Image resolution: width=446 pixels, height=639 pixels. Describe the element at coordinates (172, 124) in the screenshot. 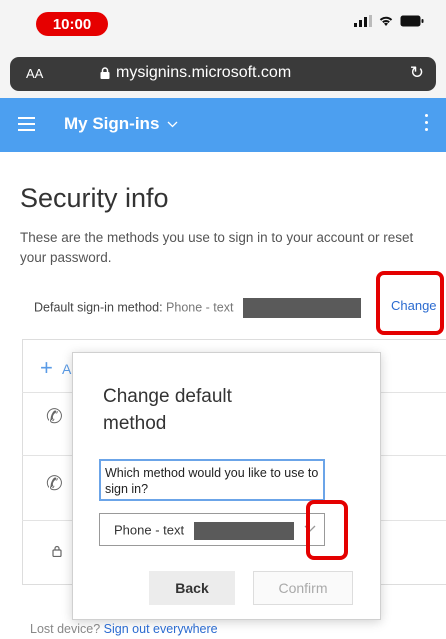

I see `chevron-down-icon` at that location.